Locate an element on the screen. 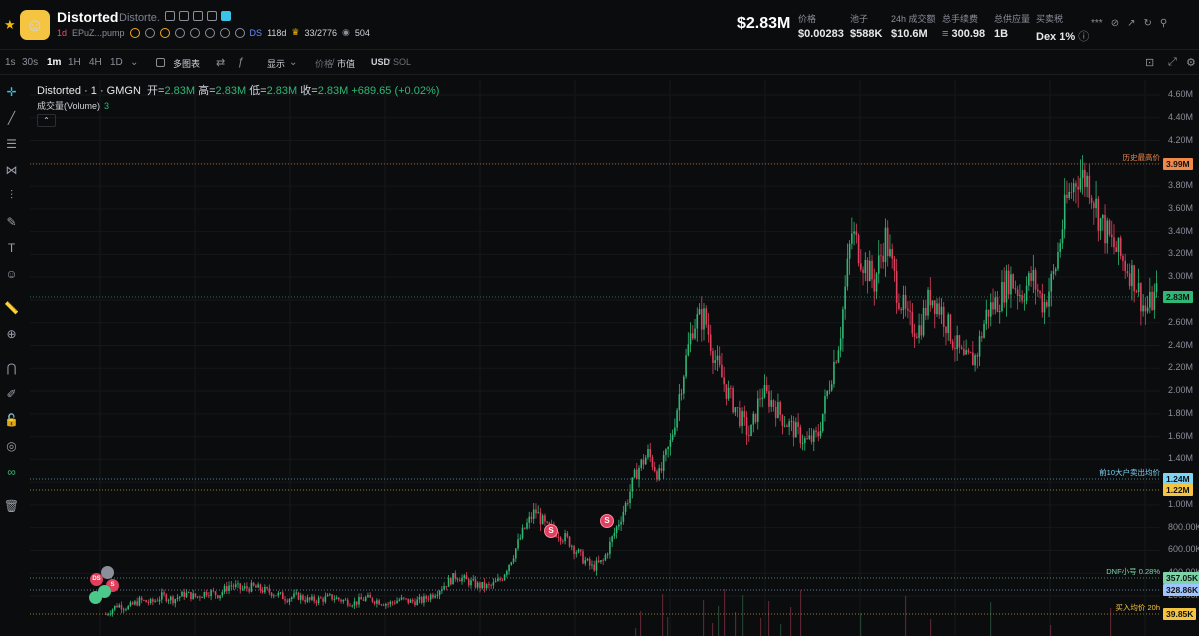  external-link-icon: ↗ is located at coordinates (1131, 23).